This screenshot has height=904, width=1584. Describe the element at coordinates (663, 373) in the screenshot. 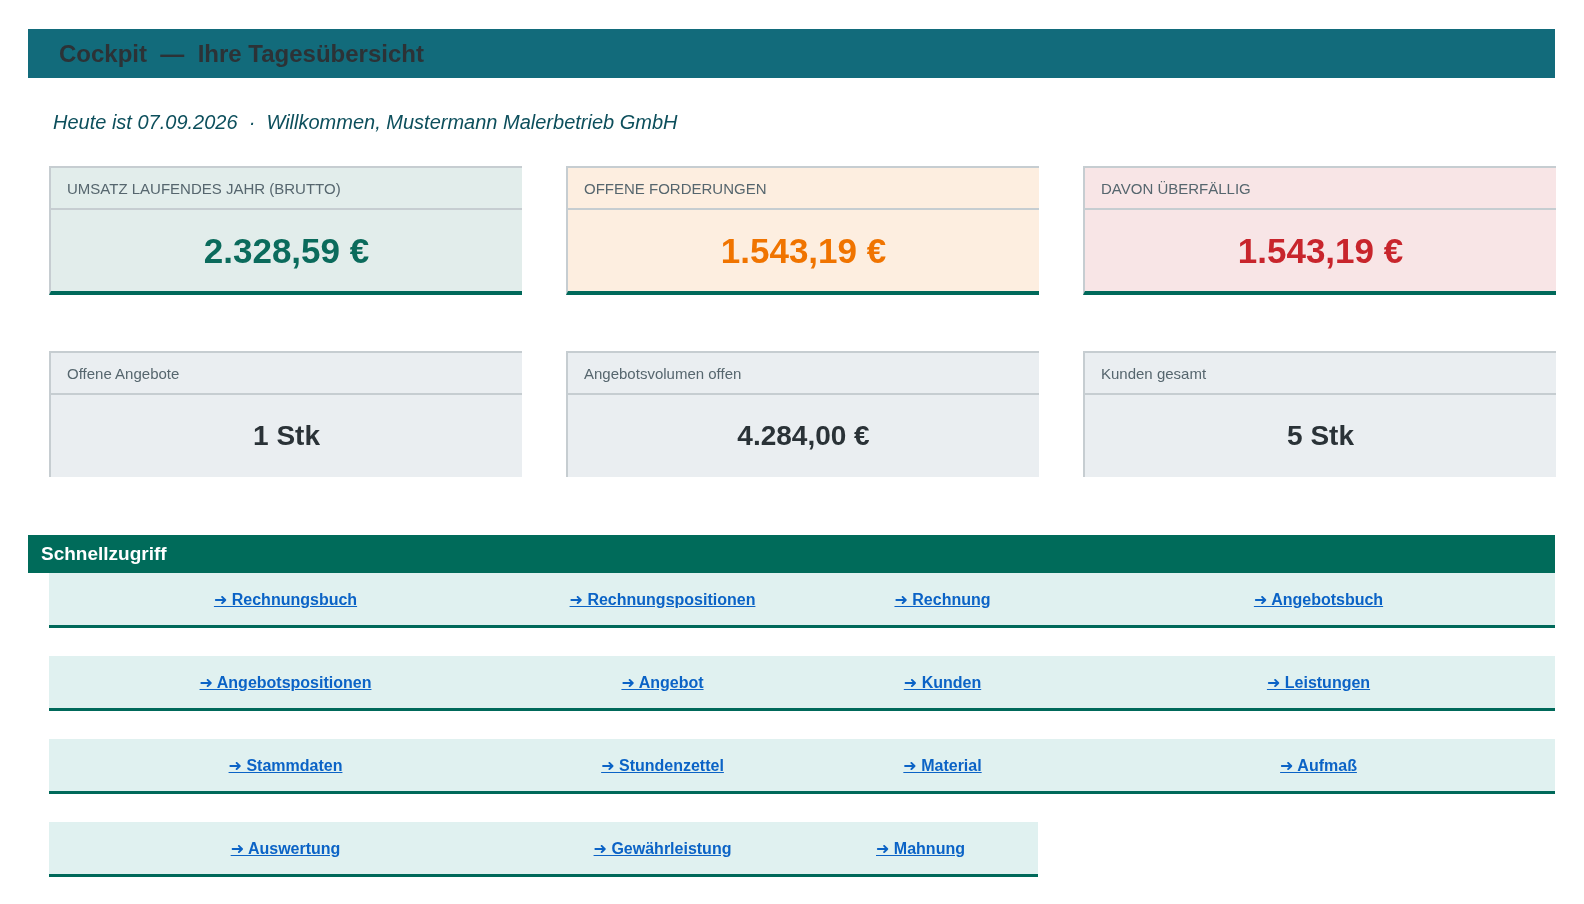

I see `stat-label: Angebotsvolumen offen` at that location.